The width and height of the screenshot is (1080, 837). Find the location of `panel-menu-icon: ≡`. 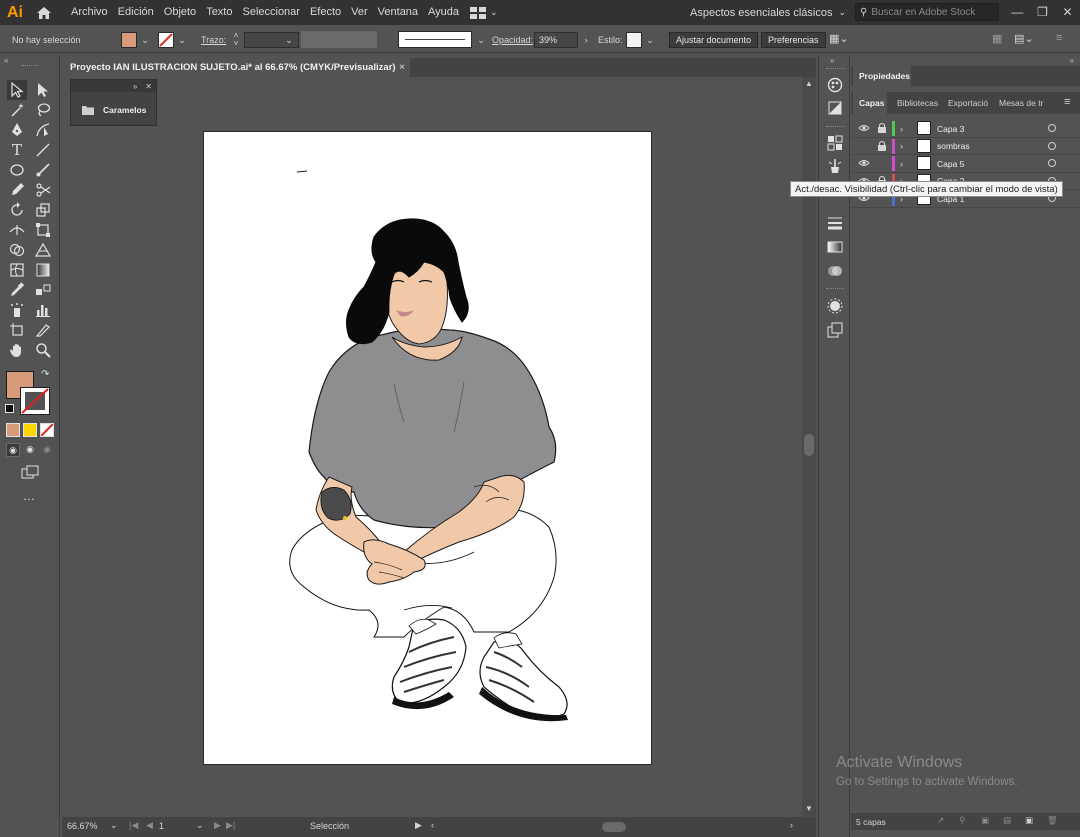

panel-menu-icon: ≡ is located at coordinates (1067, 102).